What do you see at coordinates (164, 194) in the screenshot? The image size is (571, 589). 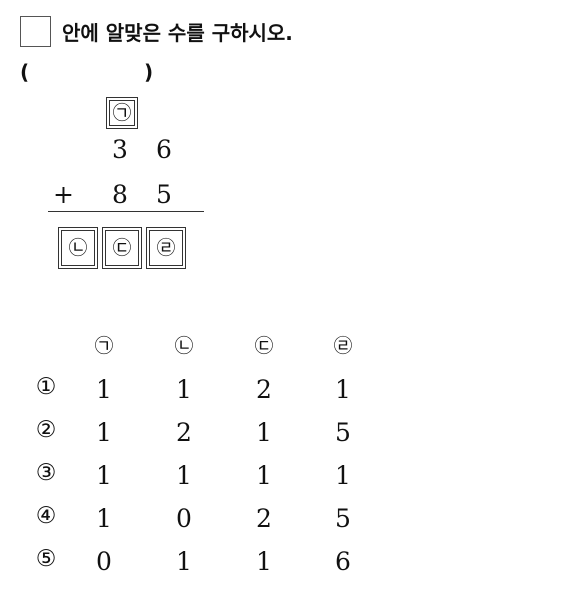 I see `row2-digit-ones: 5` at bounding box center [164, 194].